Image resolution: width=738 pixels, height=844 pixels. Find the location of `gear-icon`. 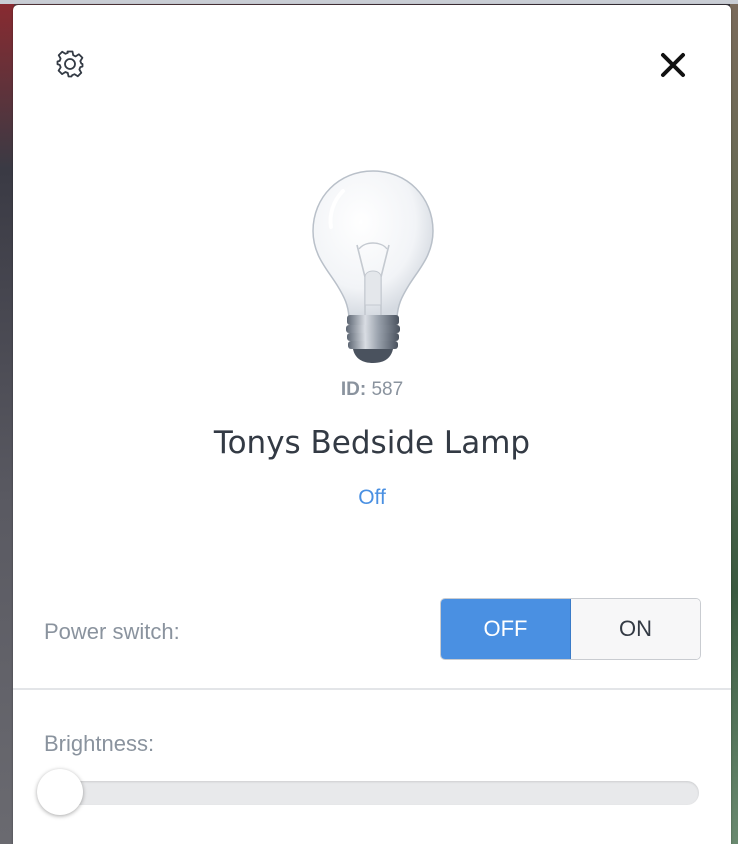

gear-icon is located at coordinates (70, 64).